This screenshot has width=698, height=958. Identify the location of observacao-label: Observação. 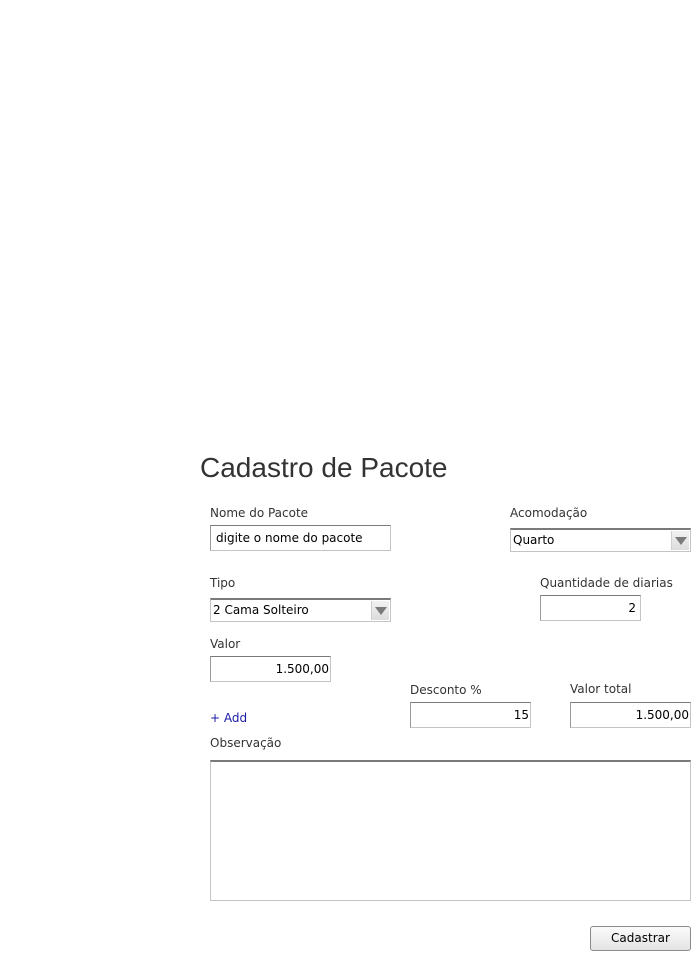
(246, 743).